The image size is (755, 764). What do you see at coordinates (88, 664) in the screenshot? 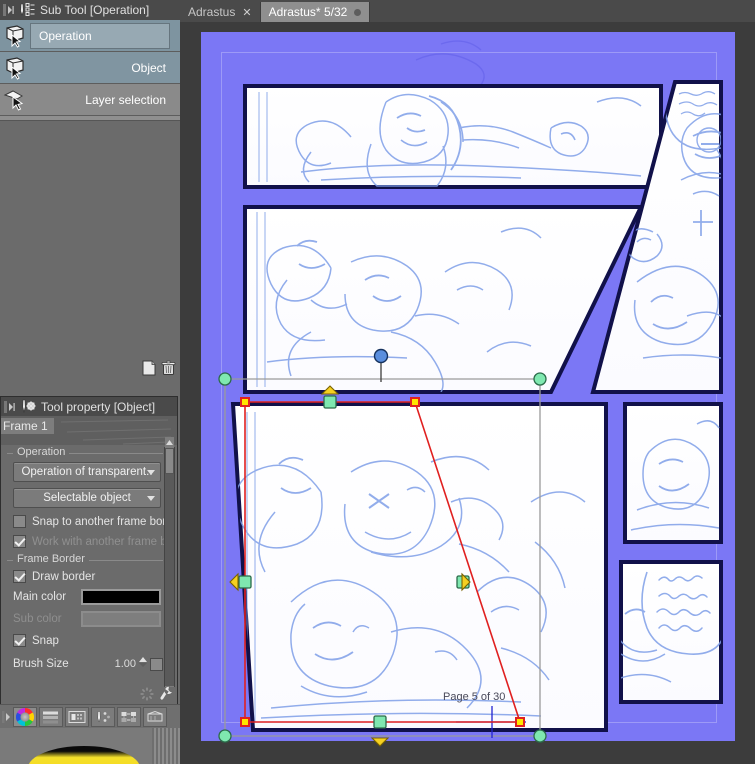
I see `brush-size-row: Brush Size 1.00` at bounding box center [88, 664].